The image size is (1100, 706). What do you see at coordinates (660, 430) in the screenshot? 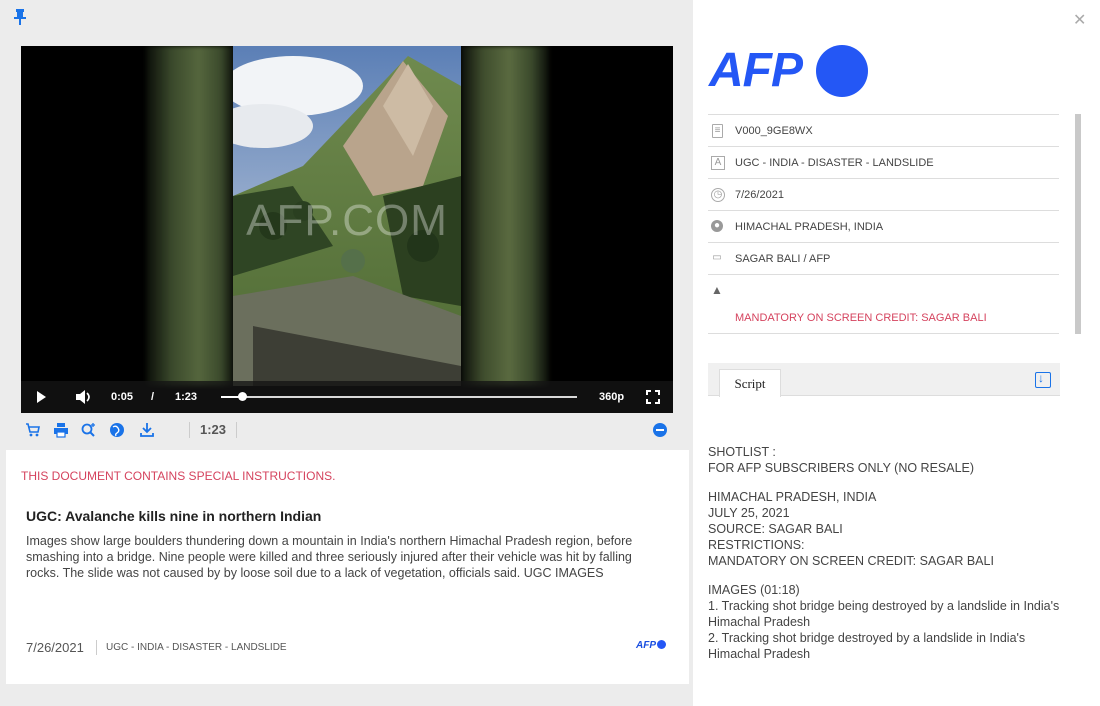
I see `collapse-icon` at bounding box center [660, 430].